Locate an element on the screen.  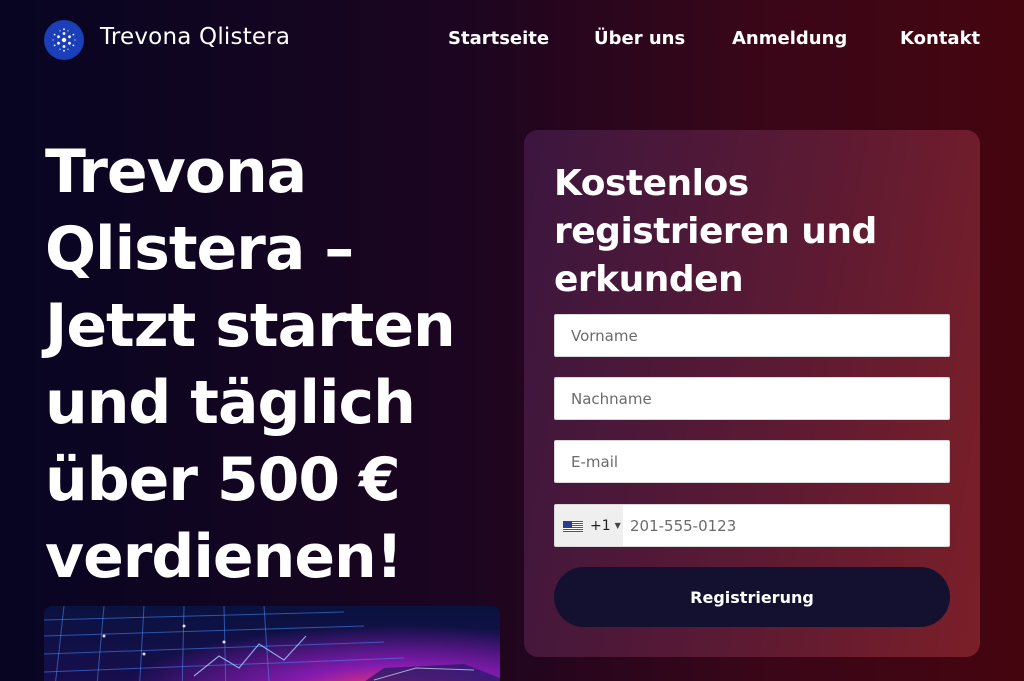
form-title: Kostenlos registrieren und erkunden is located at coordinates (715, 231).